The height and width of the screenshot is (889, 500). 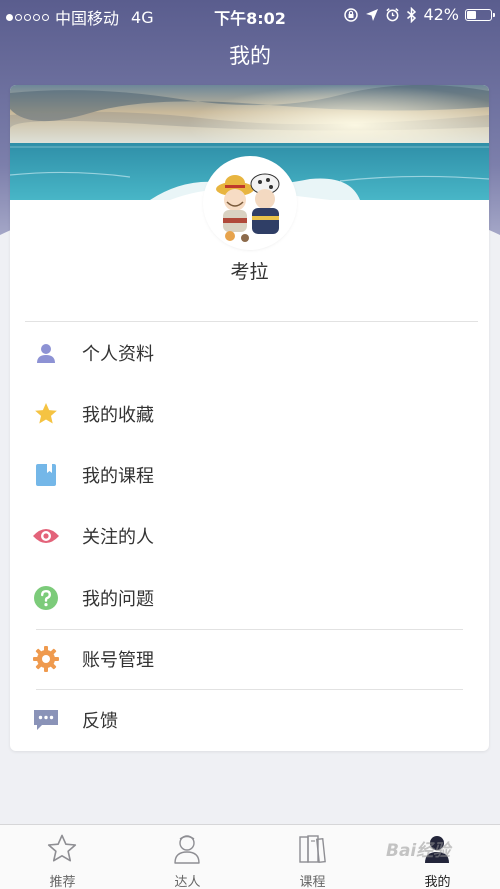 I want to click on status-right: 42%, so click(x=419, y=14).